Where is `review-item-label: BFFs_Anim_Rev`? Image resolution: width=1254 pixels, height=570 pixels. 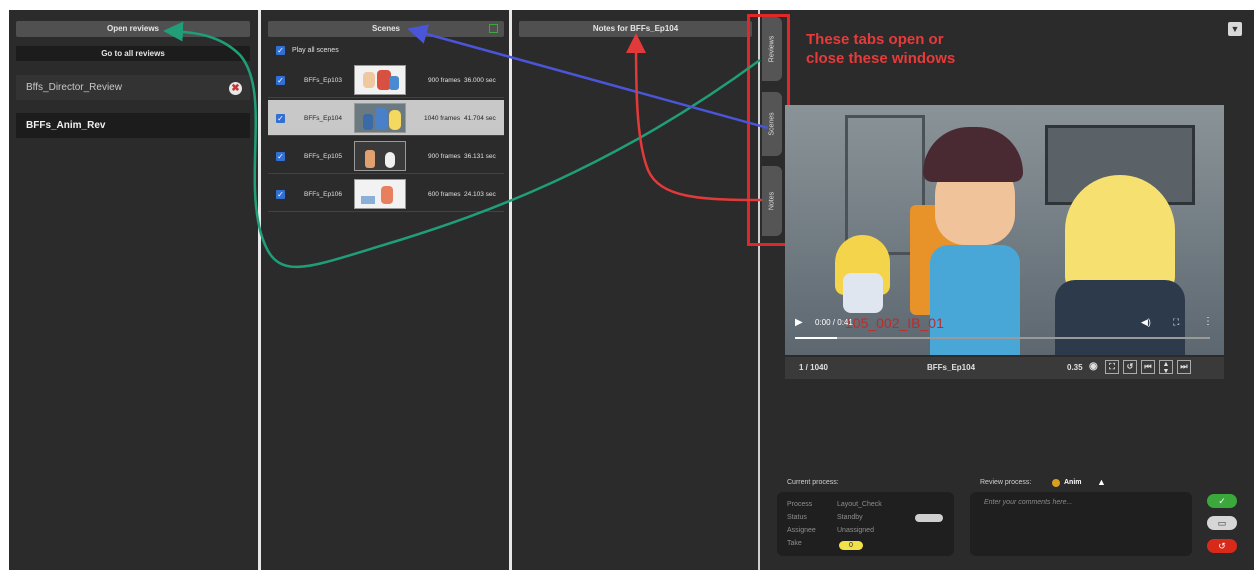 review-item-label: BFFs_Anim_Rev is located at coordinates (66, 125).